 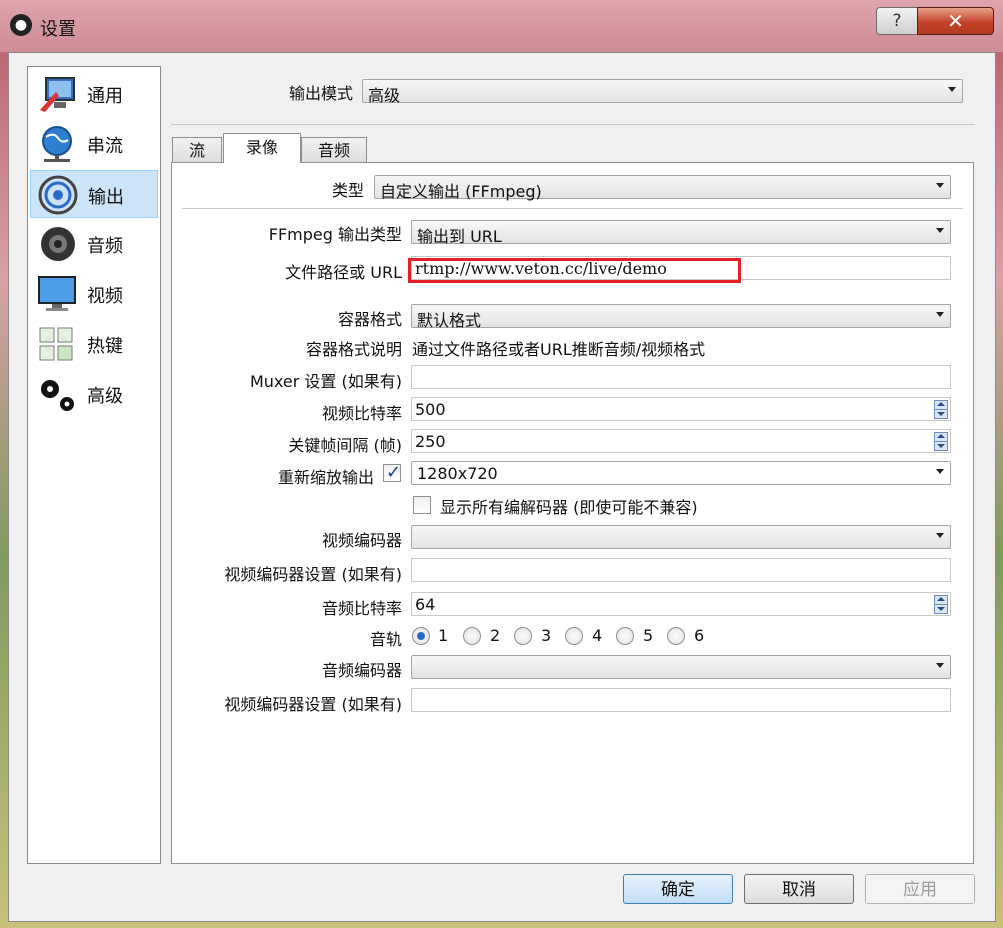 What do you see at coordinates (681, 409) in the screenshot?
I see `video-bitrate-spinbox: 500` at bounding box center [681, 409].